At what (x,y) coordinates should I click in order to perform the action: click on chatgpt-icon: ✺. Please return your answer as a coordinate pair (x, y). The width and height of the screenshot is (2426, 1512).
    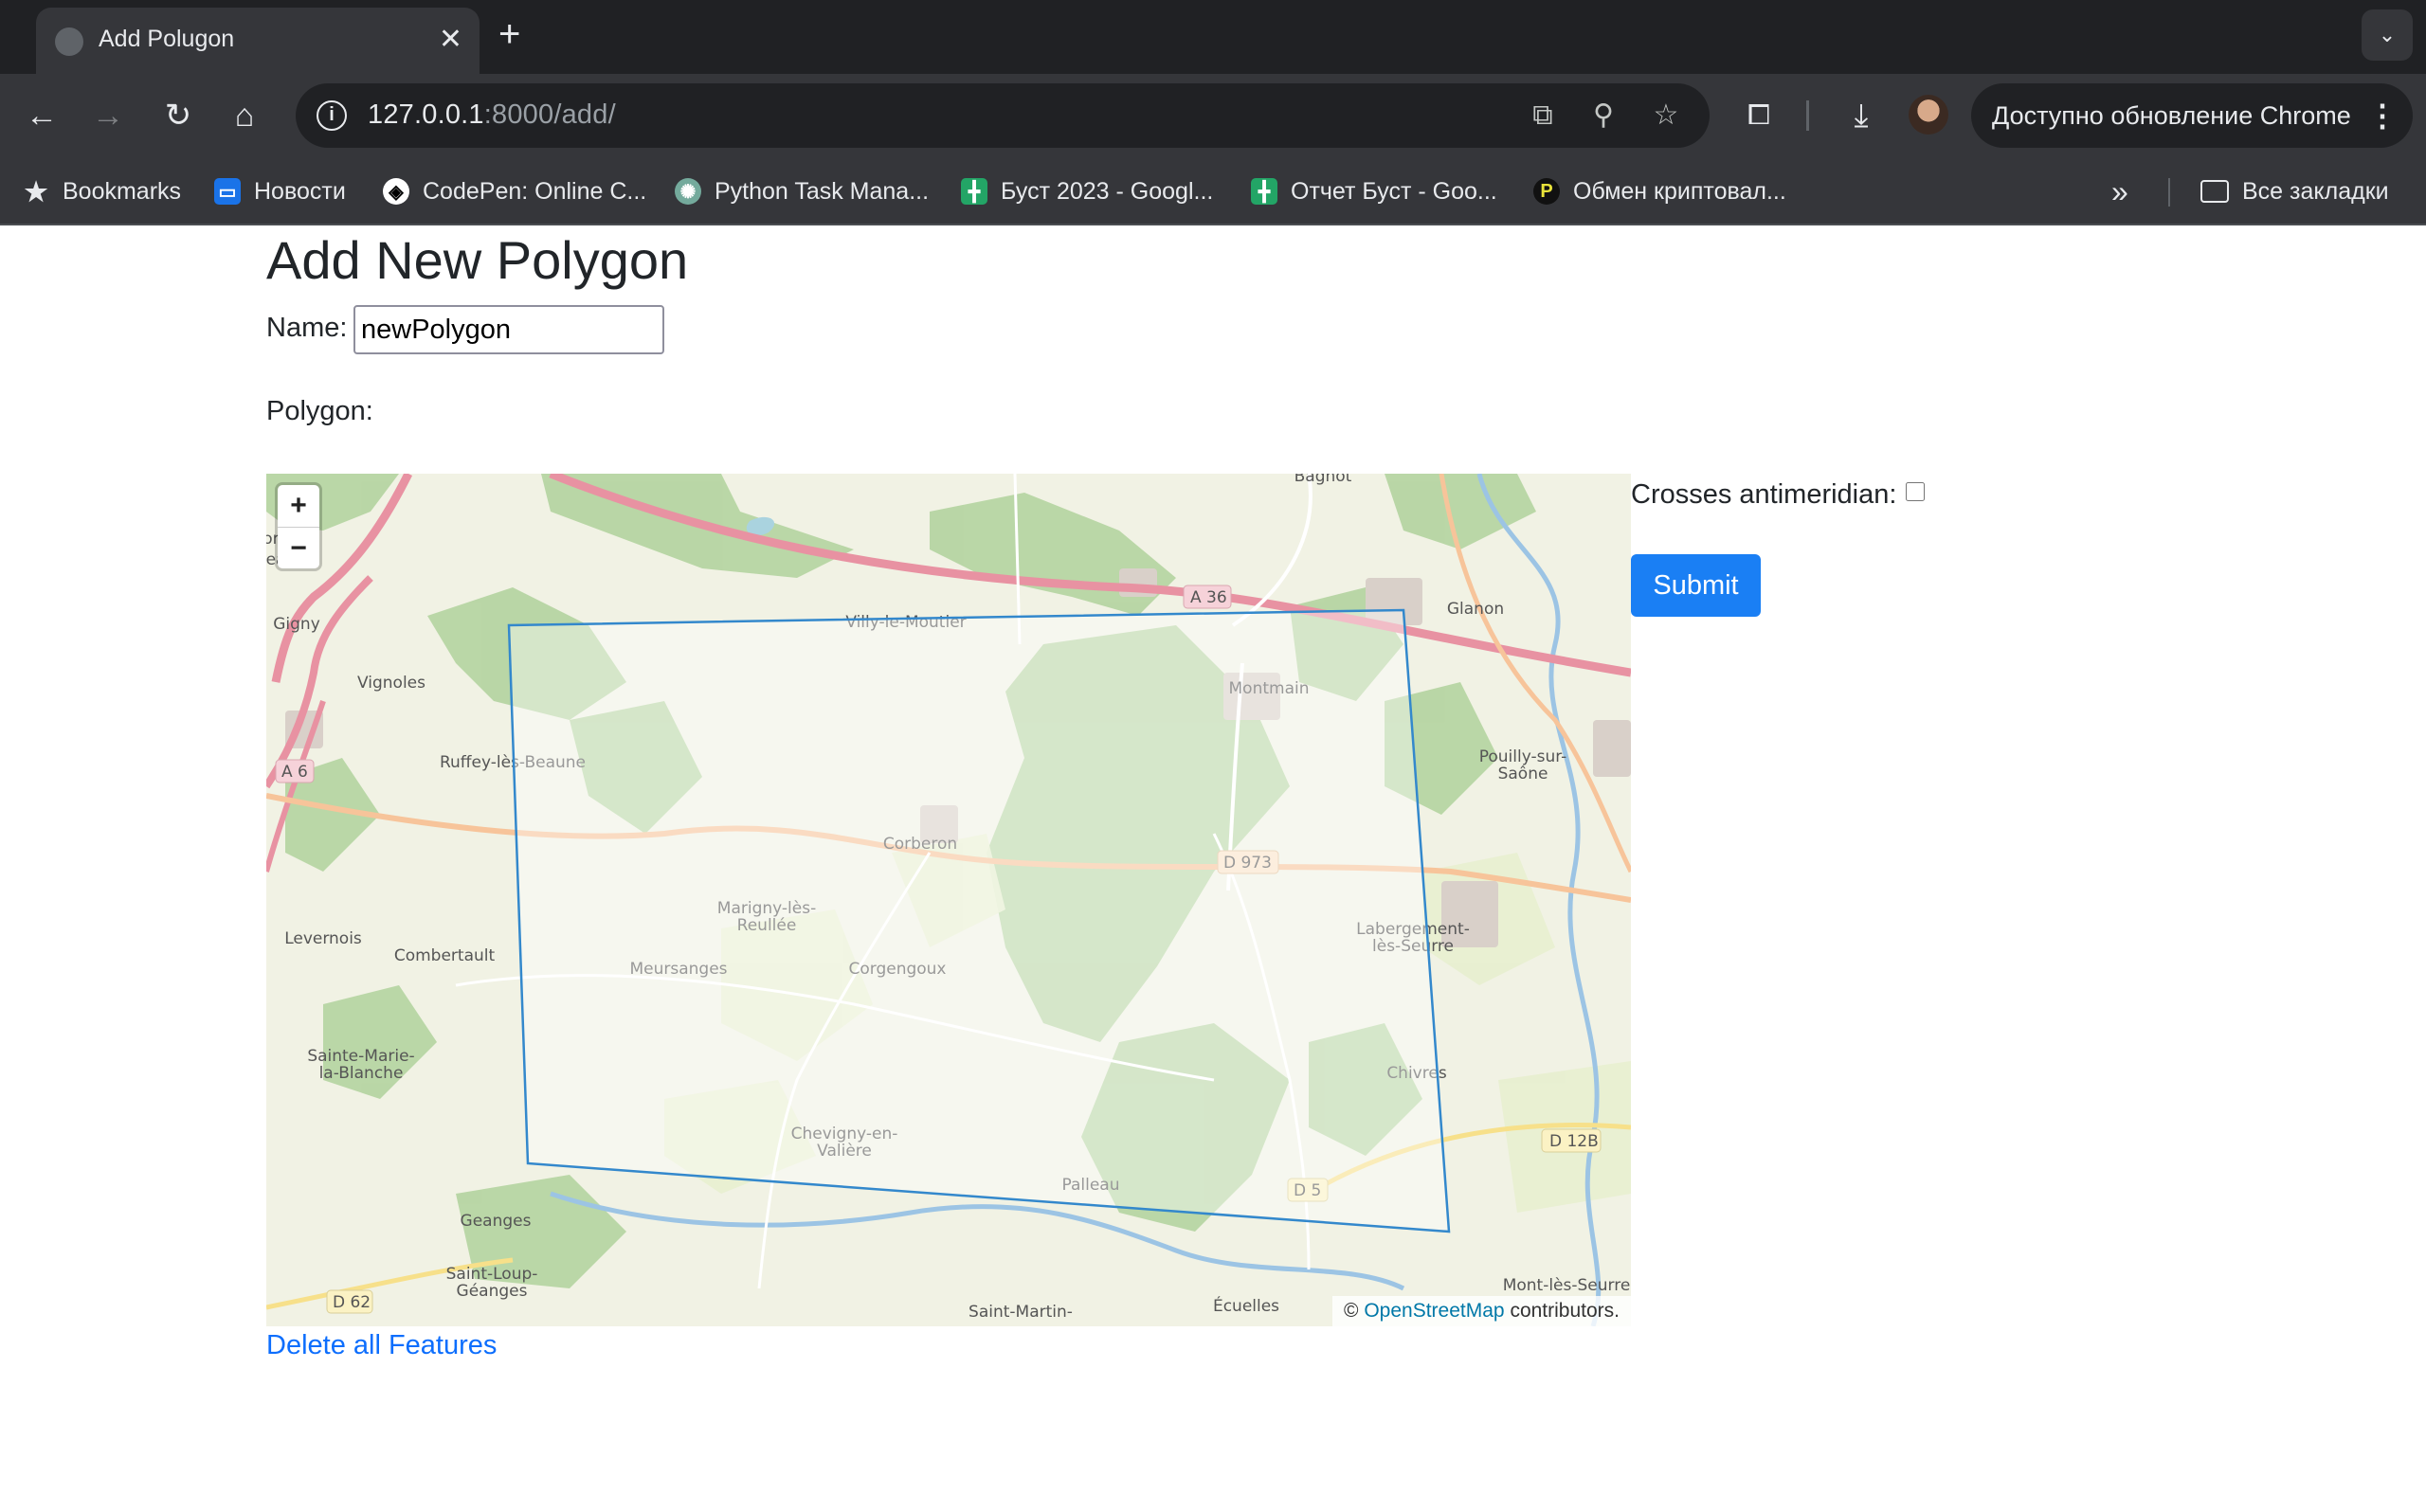
    Looking at the image, I should click on (688, 191).